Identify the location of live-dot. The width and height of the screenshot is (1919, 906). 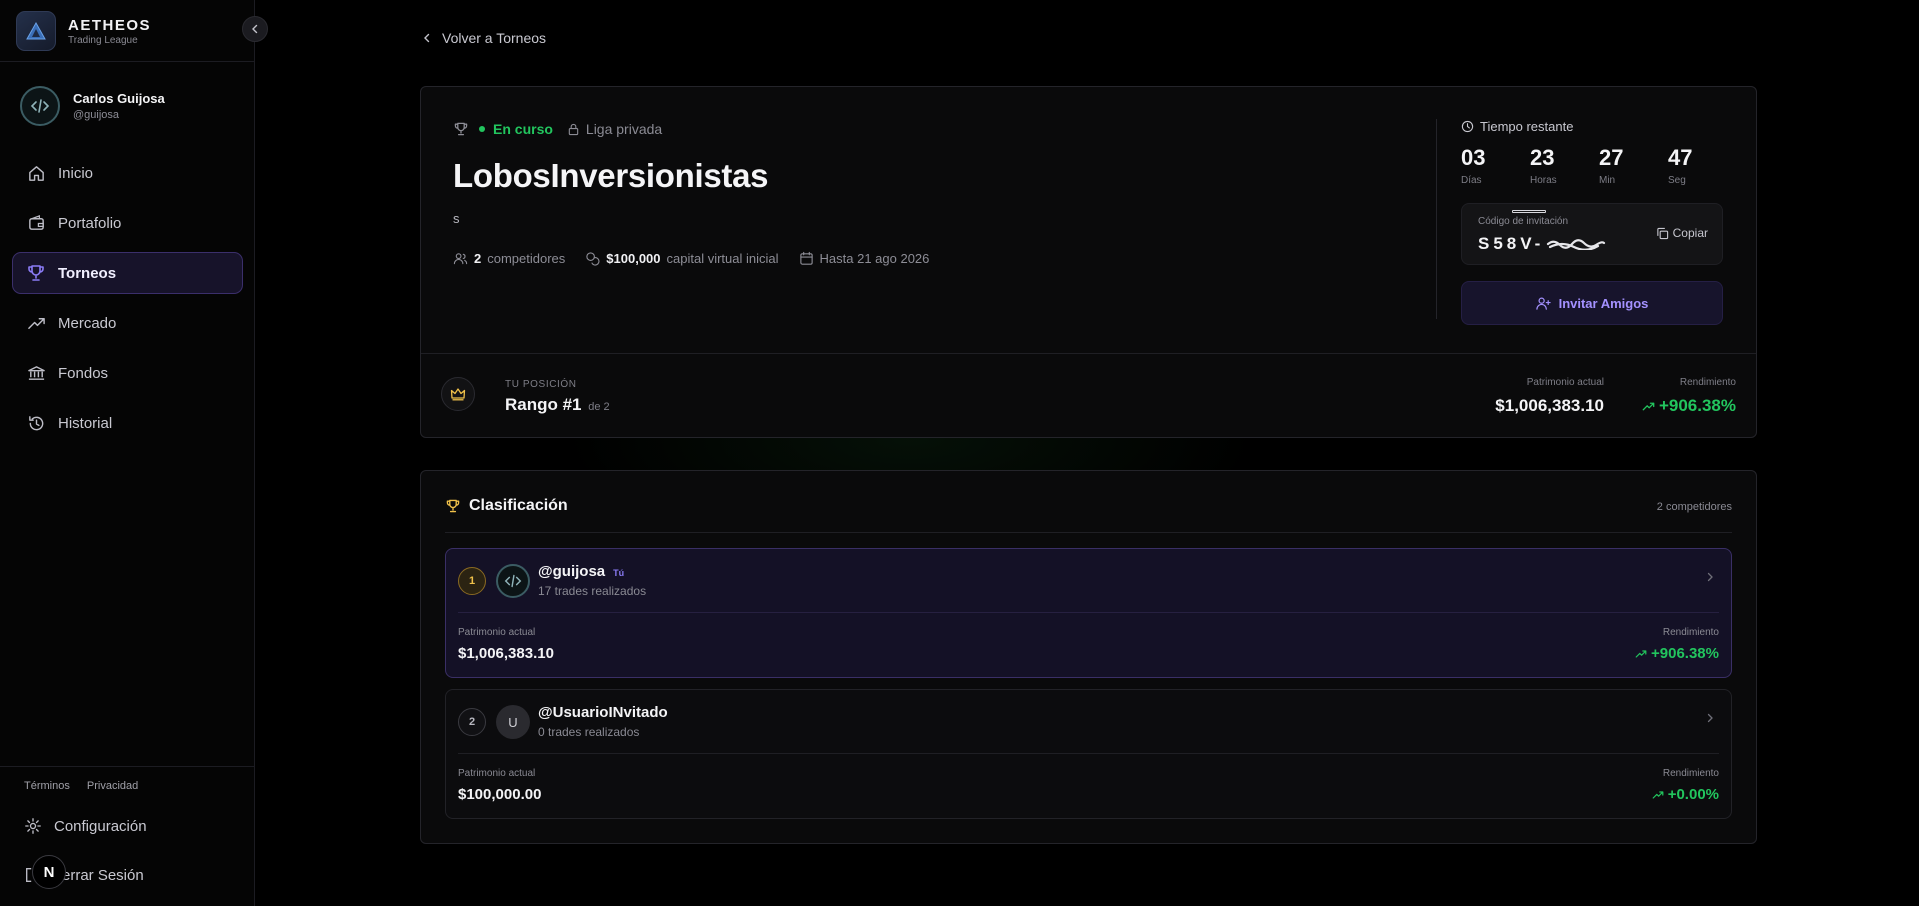
(482, 129).